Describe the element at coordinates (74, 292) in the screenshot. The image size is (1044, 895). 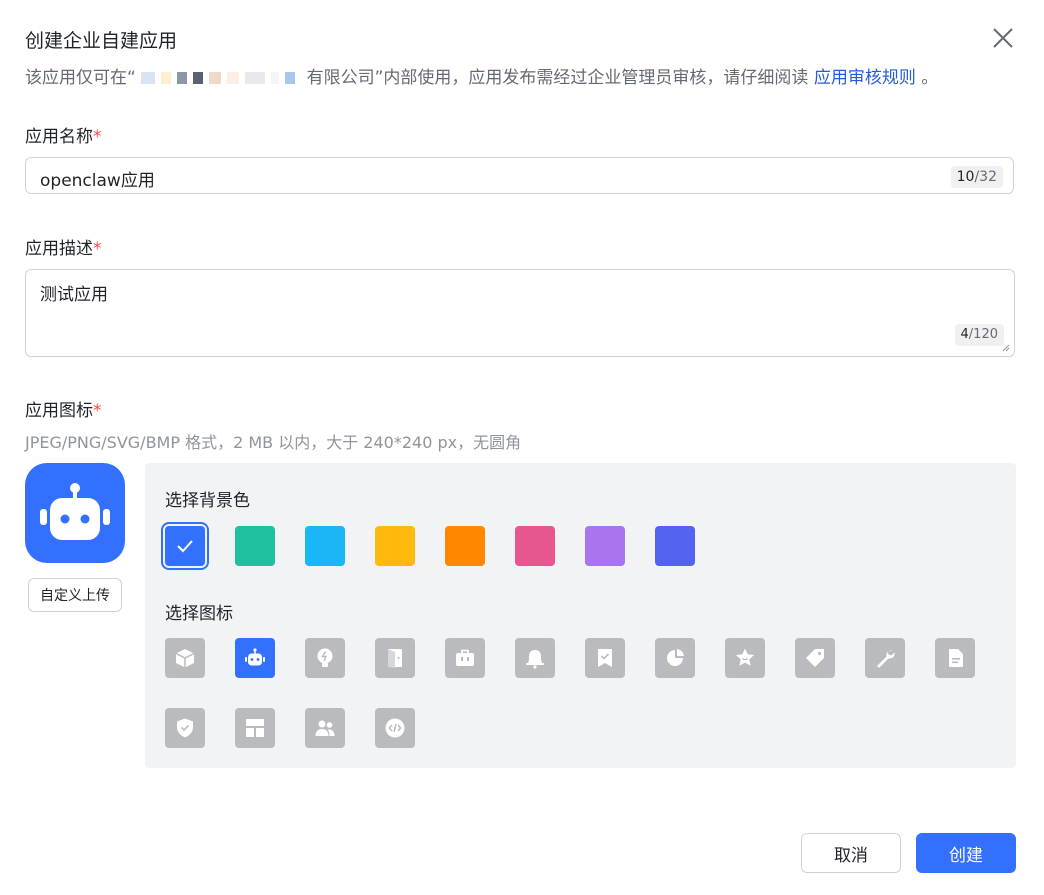
I see `app-desc-value: 测试应用` at that location.